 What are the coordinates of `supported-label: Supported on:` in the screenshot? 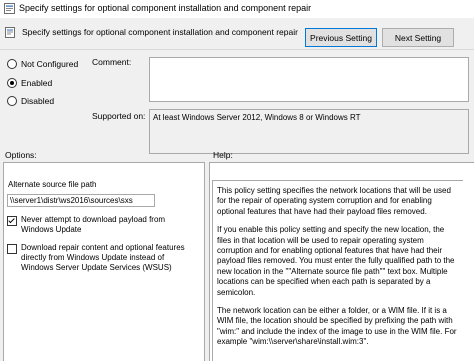 It's located at (119, 116).